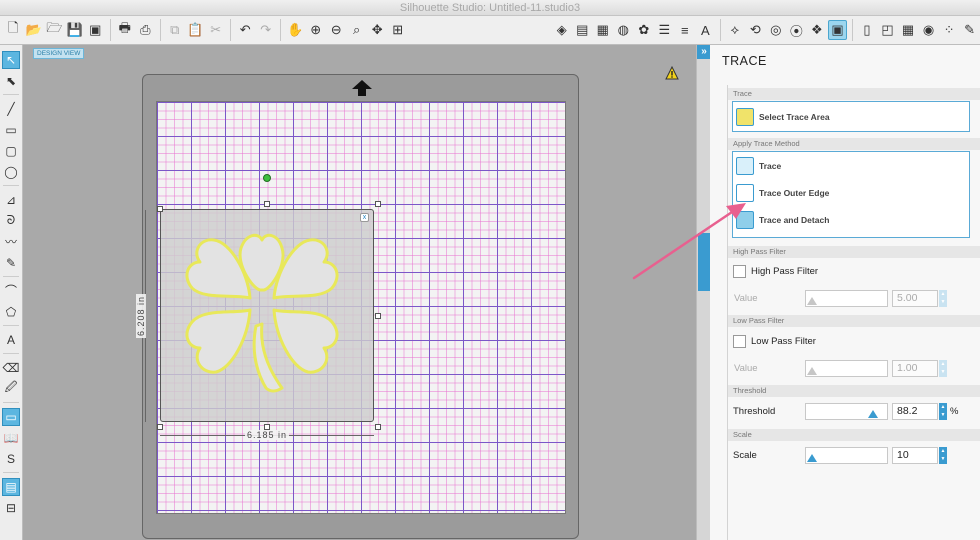 Image resolution: width=980 pixels, height=540 pixels. What do you see at coordinates (664, 30) in the screenshot?
I see `text-style-icon: ☰` at bounding box center [664, 30].